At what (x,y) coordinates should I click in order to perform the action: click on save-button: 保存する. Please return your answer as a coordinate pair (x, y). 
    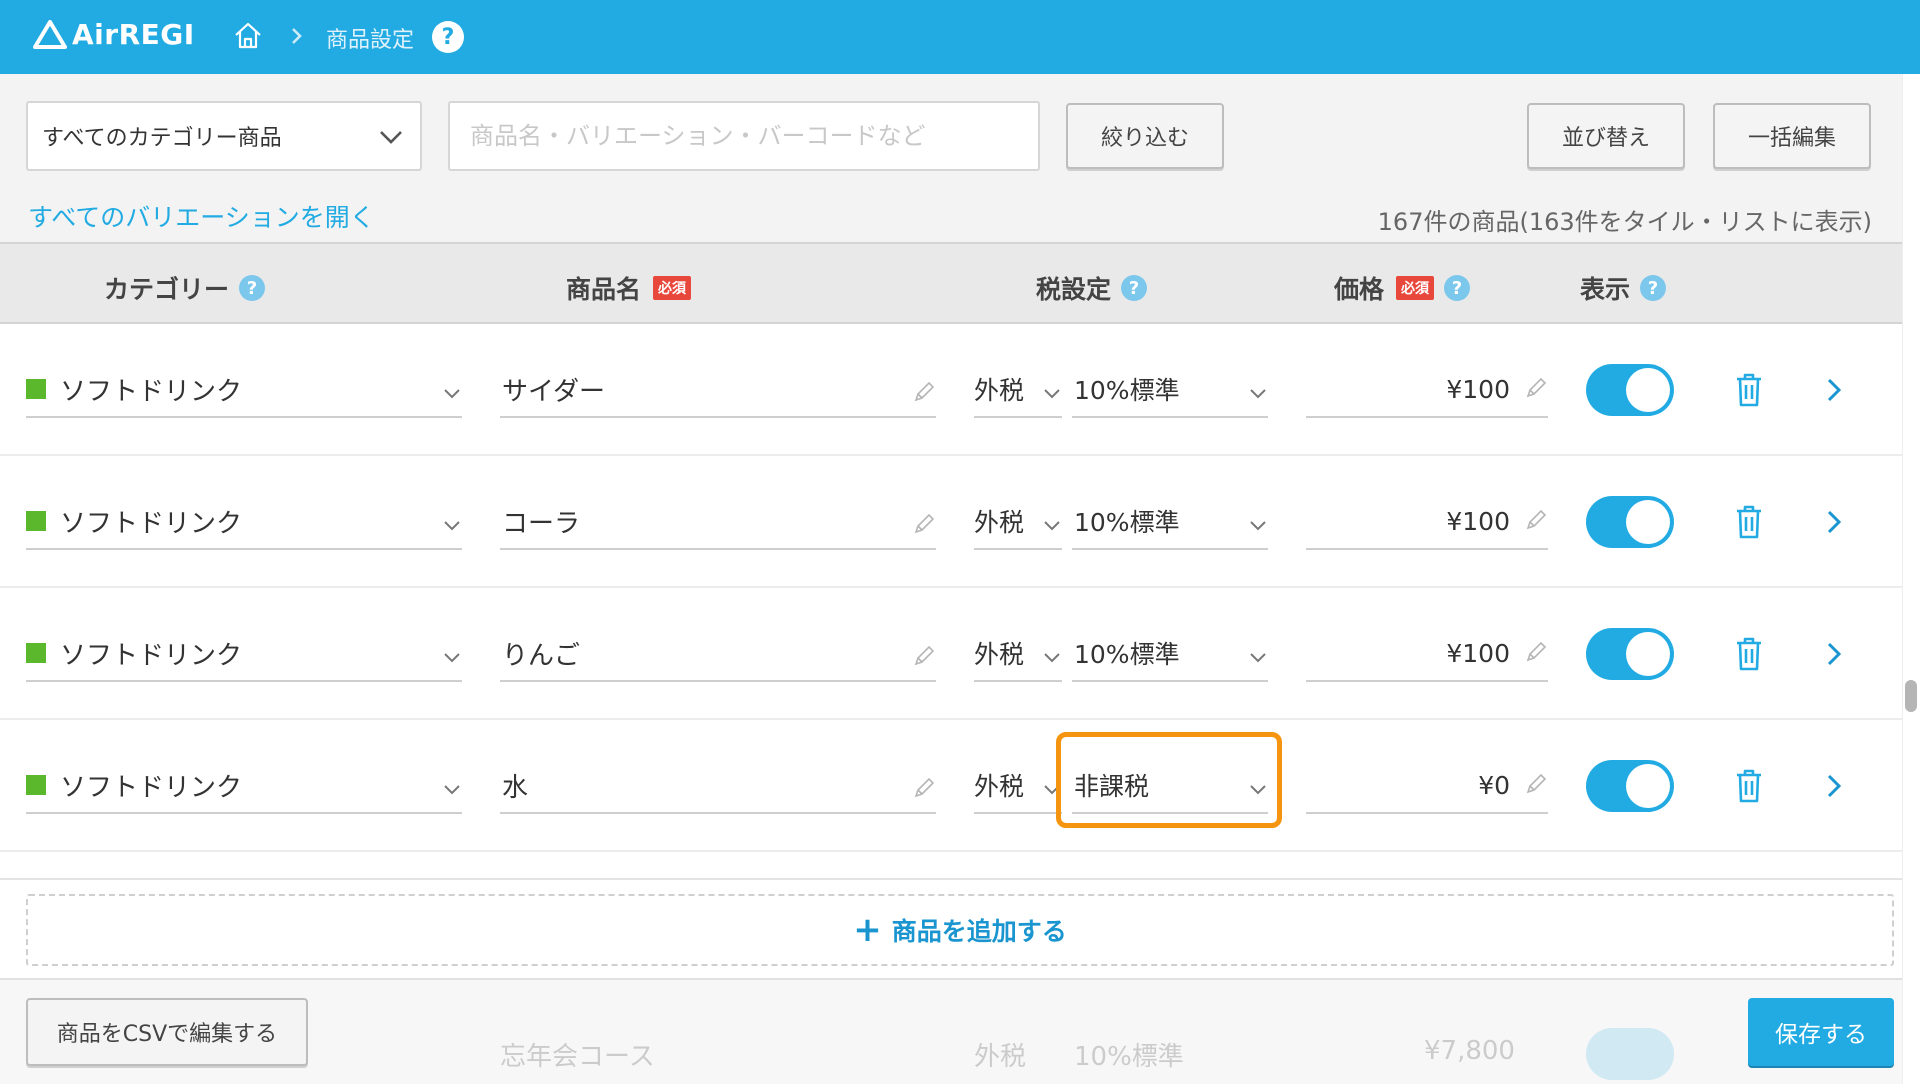
    Looking at the image, I should click on (1821, 1032).